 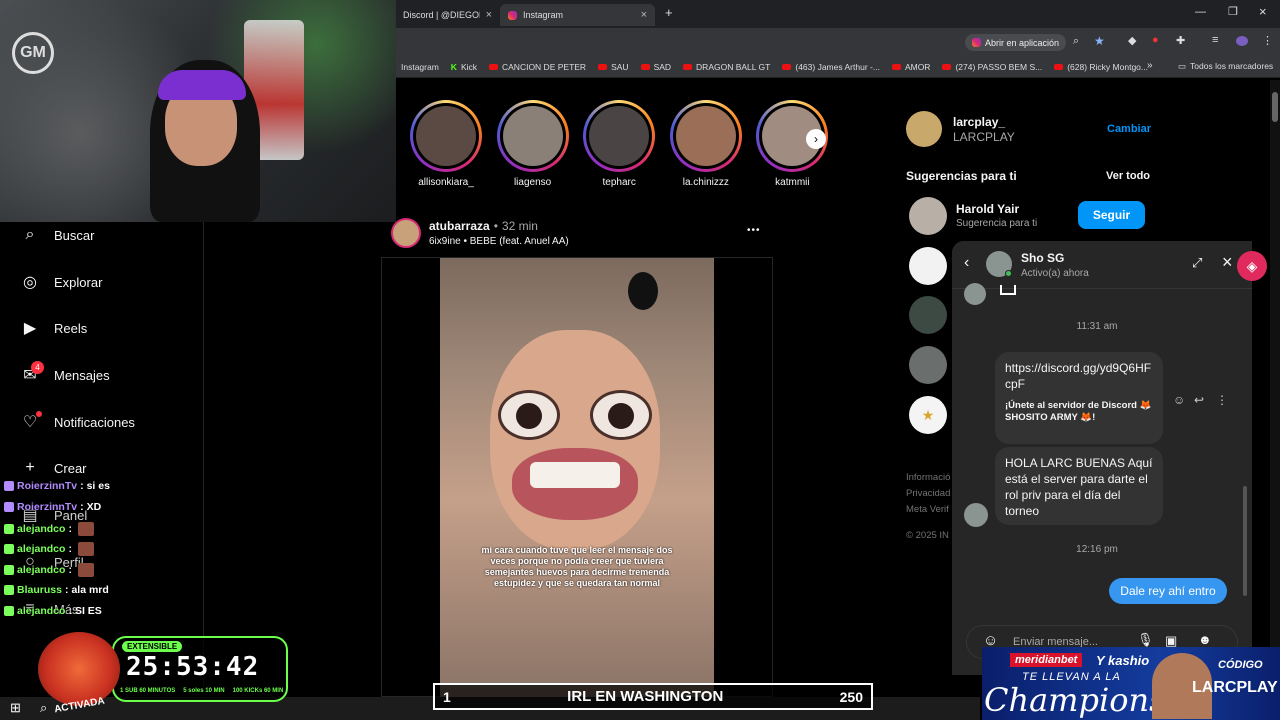 What do you see at coordinates (754, 230) in the screenshot?
I see `post-more-icon: •••` at bounding box center [754, 230].